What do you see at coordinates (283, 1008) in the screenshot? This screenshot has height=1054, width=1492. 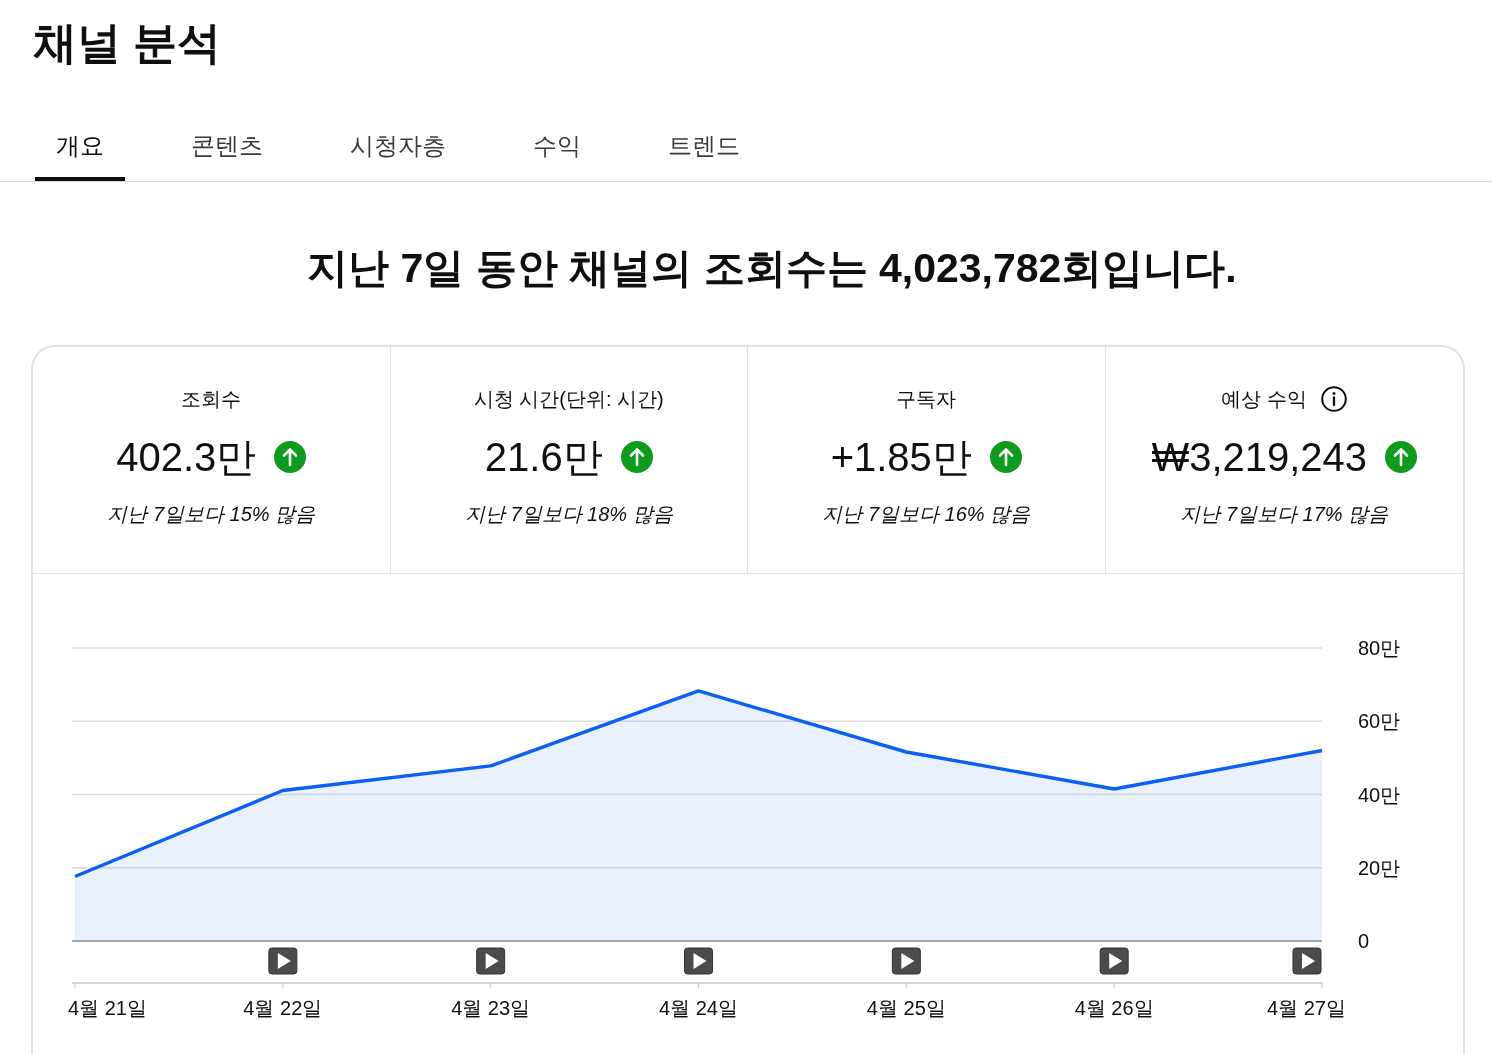 I see `x-axis-label: 4월 22일` at bounding box center [283, 1008].